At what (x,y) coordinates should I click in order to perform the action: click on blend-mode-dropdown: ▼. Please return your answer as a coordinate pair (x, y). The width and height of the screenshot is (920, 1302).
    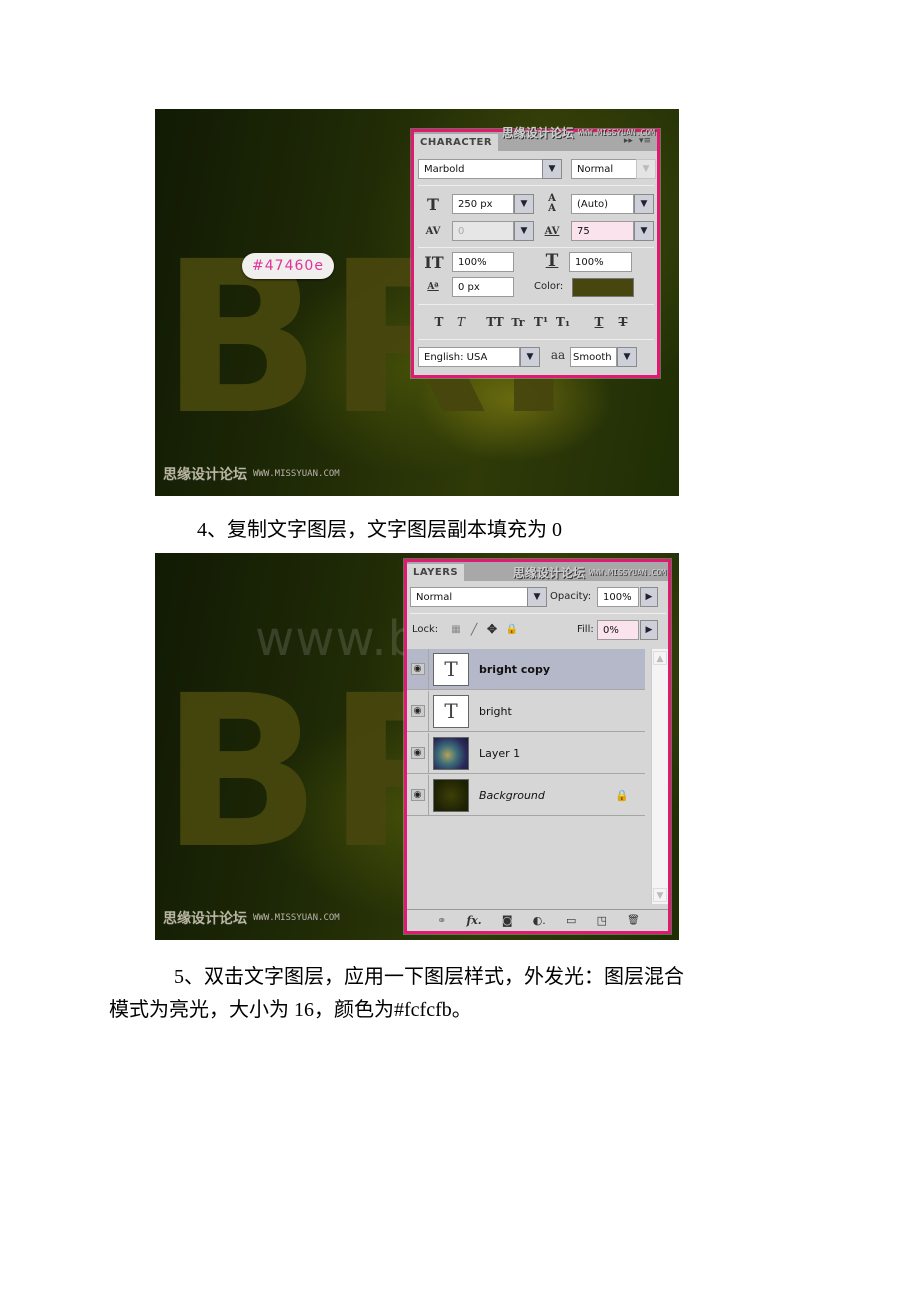
    Looking at the image, I should click on (537, 597).